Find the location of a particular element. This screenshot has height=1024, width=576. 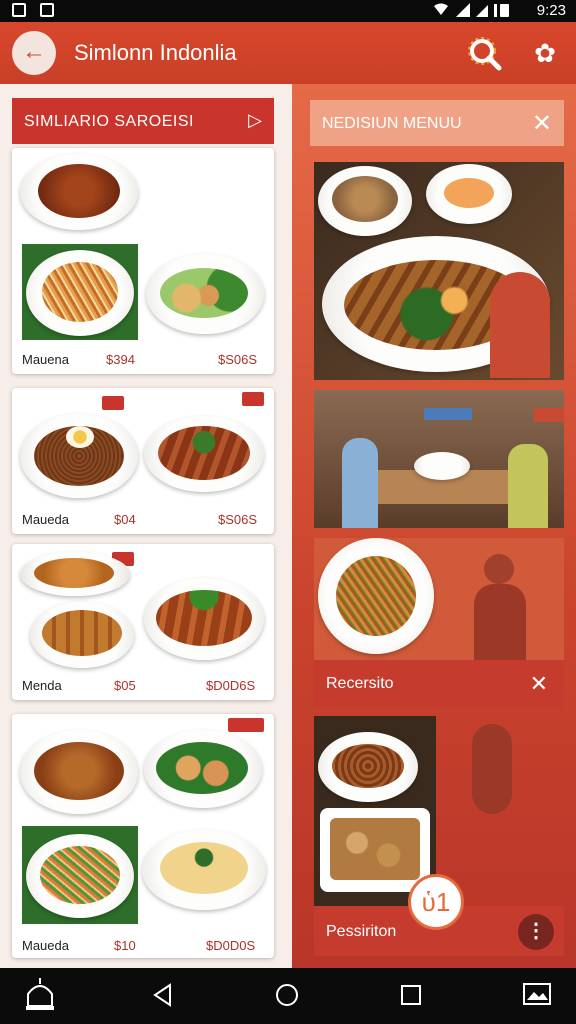

dish-name: Menda is located at coordinates (42, 685).